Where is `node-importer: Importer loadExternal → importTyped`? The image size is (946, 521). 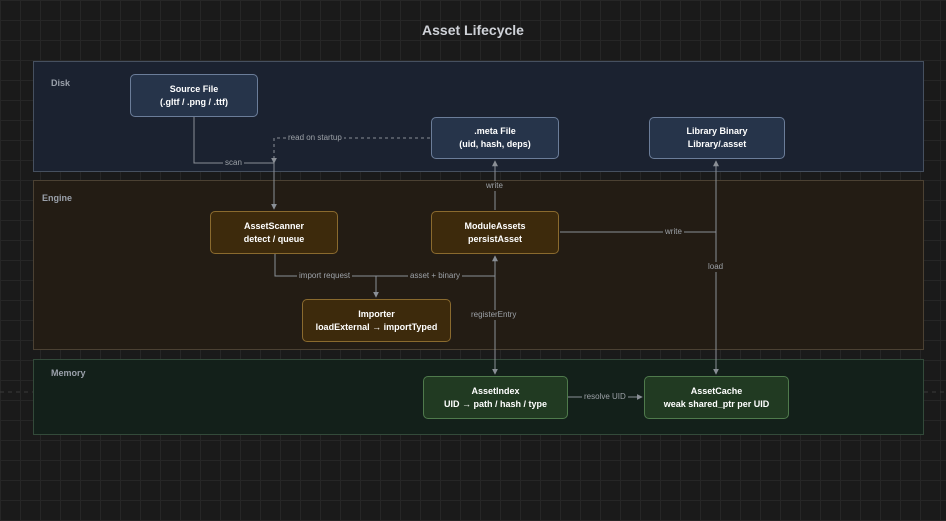
node-importer: Importer loadExternal → importTyped is located at coordinates (376, 320).